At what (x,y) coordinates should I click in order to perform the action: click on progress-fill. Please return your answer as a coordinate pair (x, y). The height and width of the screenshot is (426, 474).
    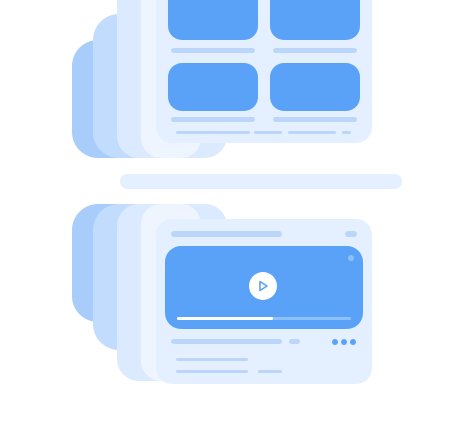
    Looking at the image, I should click on (225, 318).